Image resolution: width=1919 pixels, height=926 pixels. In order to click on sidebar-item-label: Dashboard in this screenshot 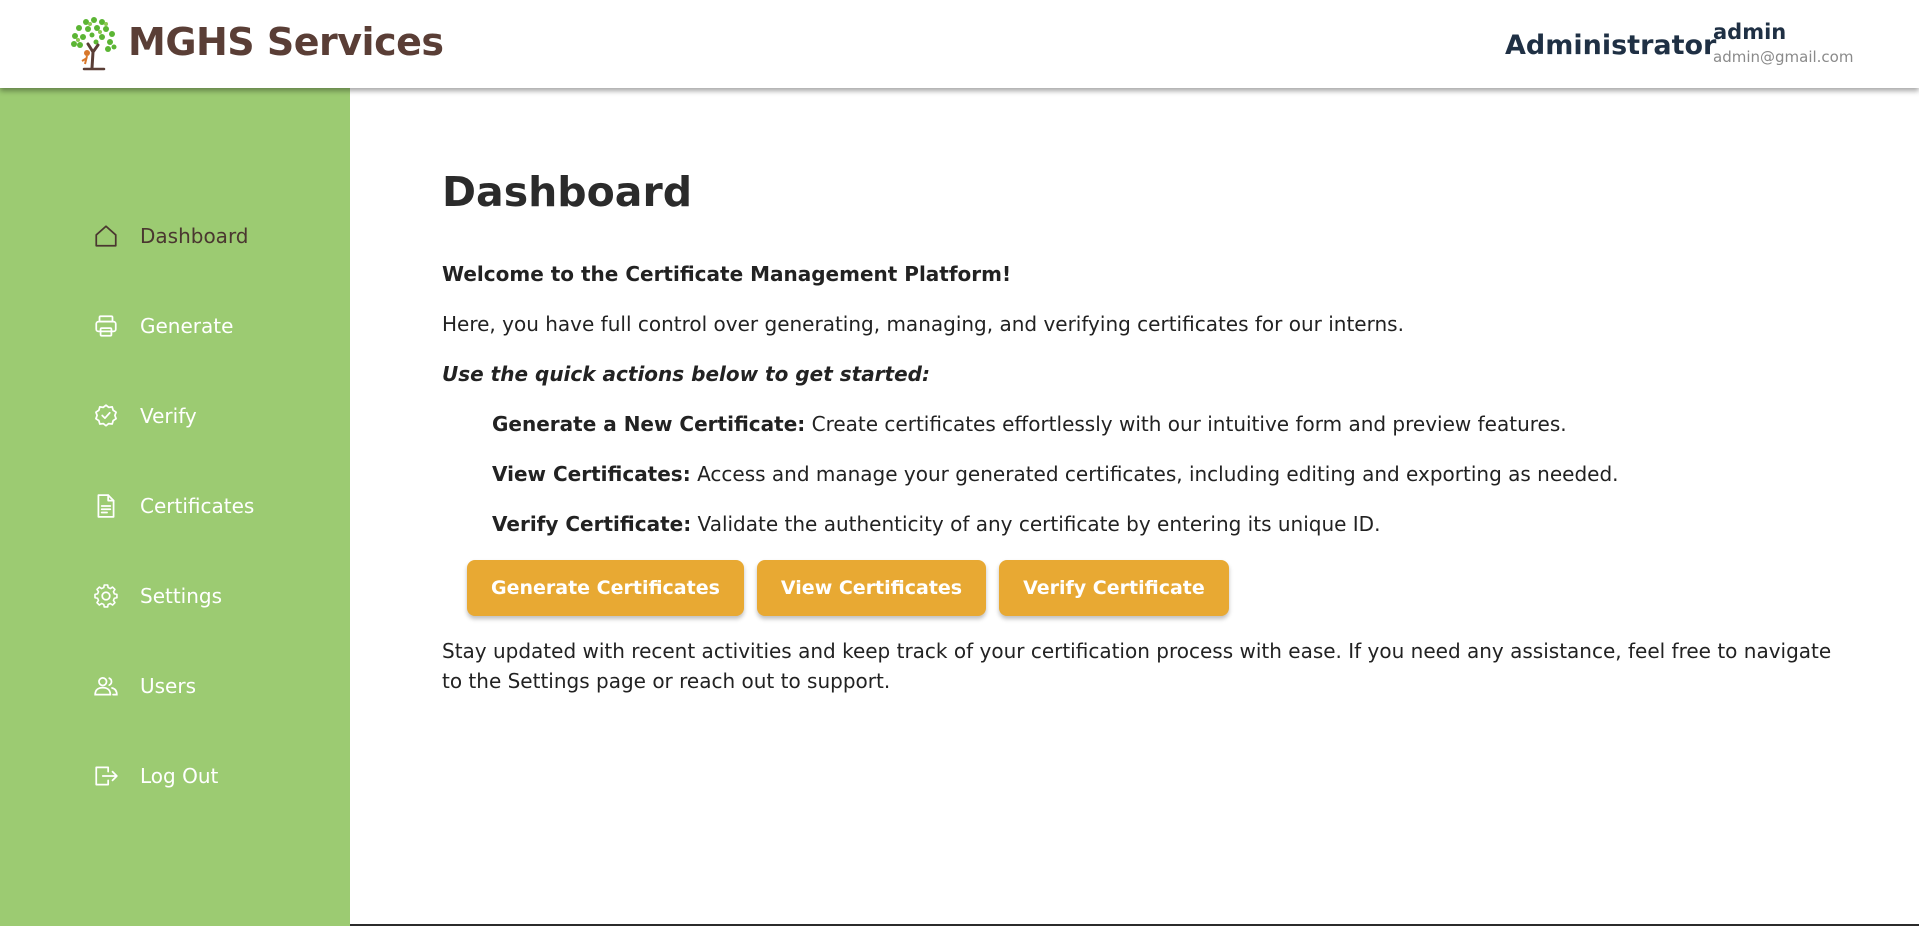, I will do `click(194, 236)`.